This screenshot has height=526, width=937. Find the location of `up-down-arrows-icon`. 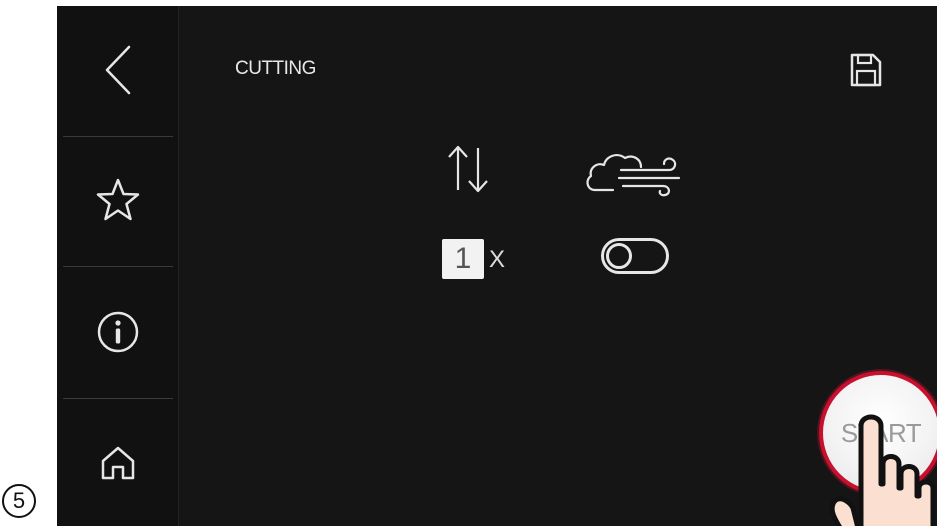

up-down-arrows-icon is located at coordinates (468, 169).